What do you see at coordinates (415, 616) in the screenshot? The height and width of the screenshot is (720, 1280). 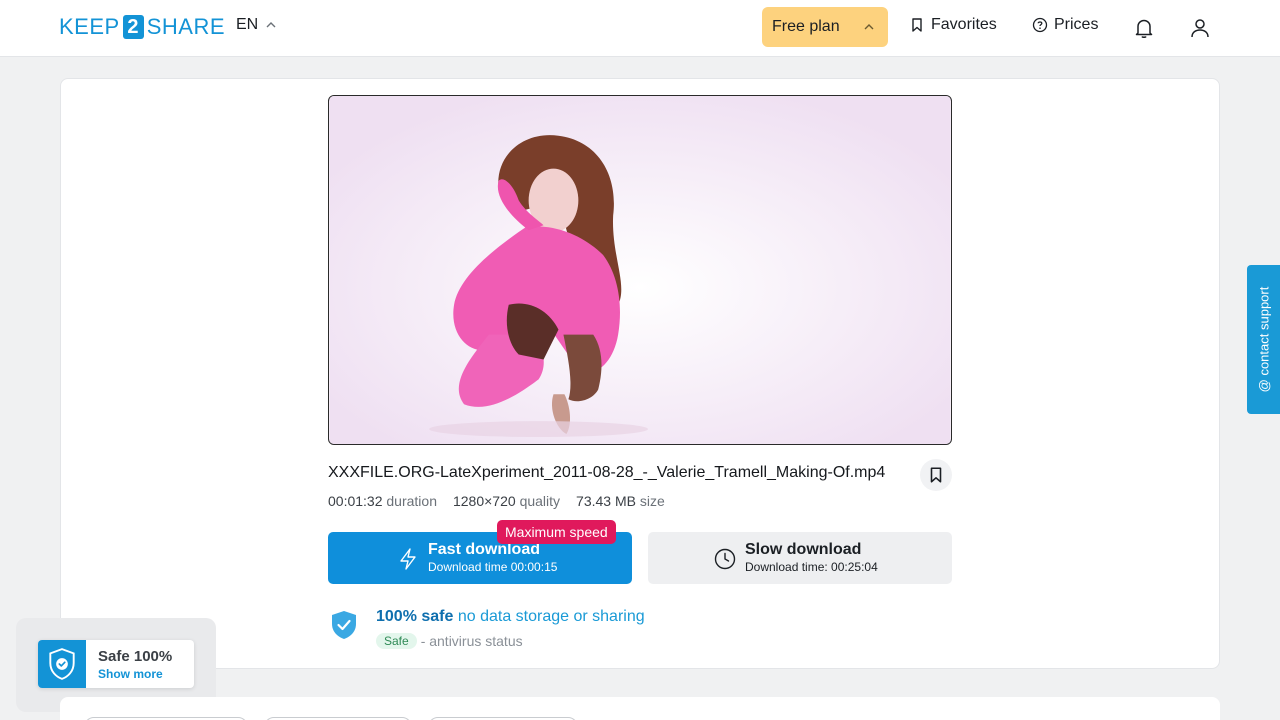 I see `safety-title-bold: 100% safe` at bounding box center [415, 616].